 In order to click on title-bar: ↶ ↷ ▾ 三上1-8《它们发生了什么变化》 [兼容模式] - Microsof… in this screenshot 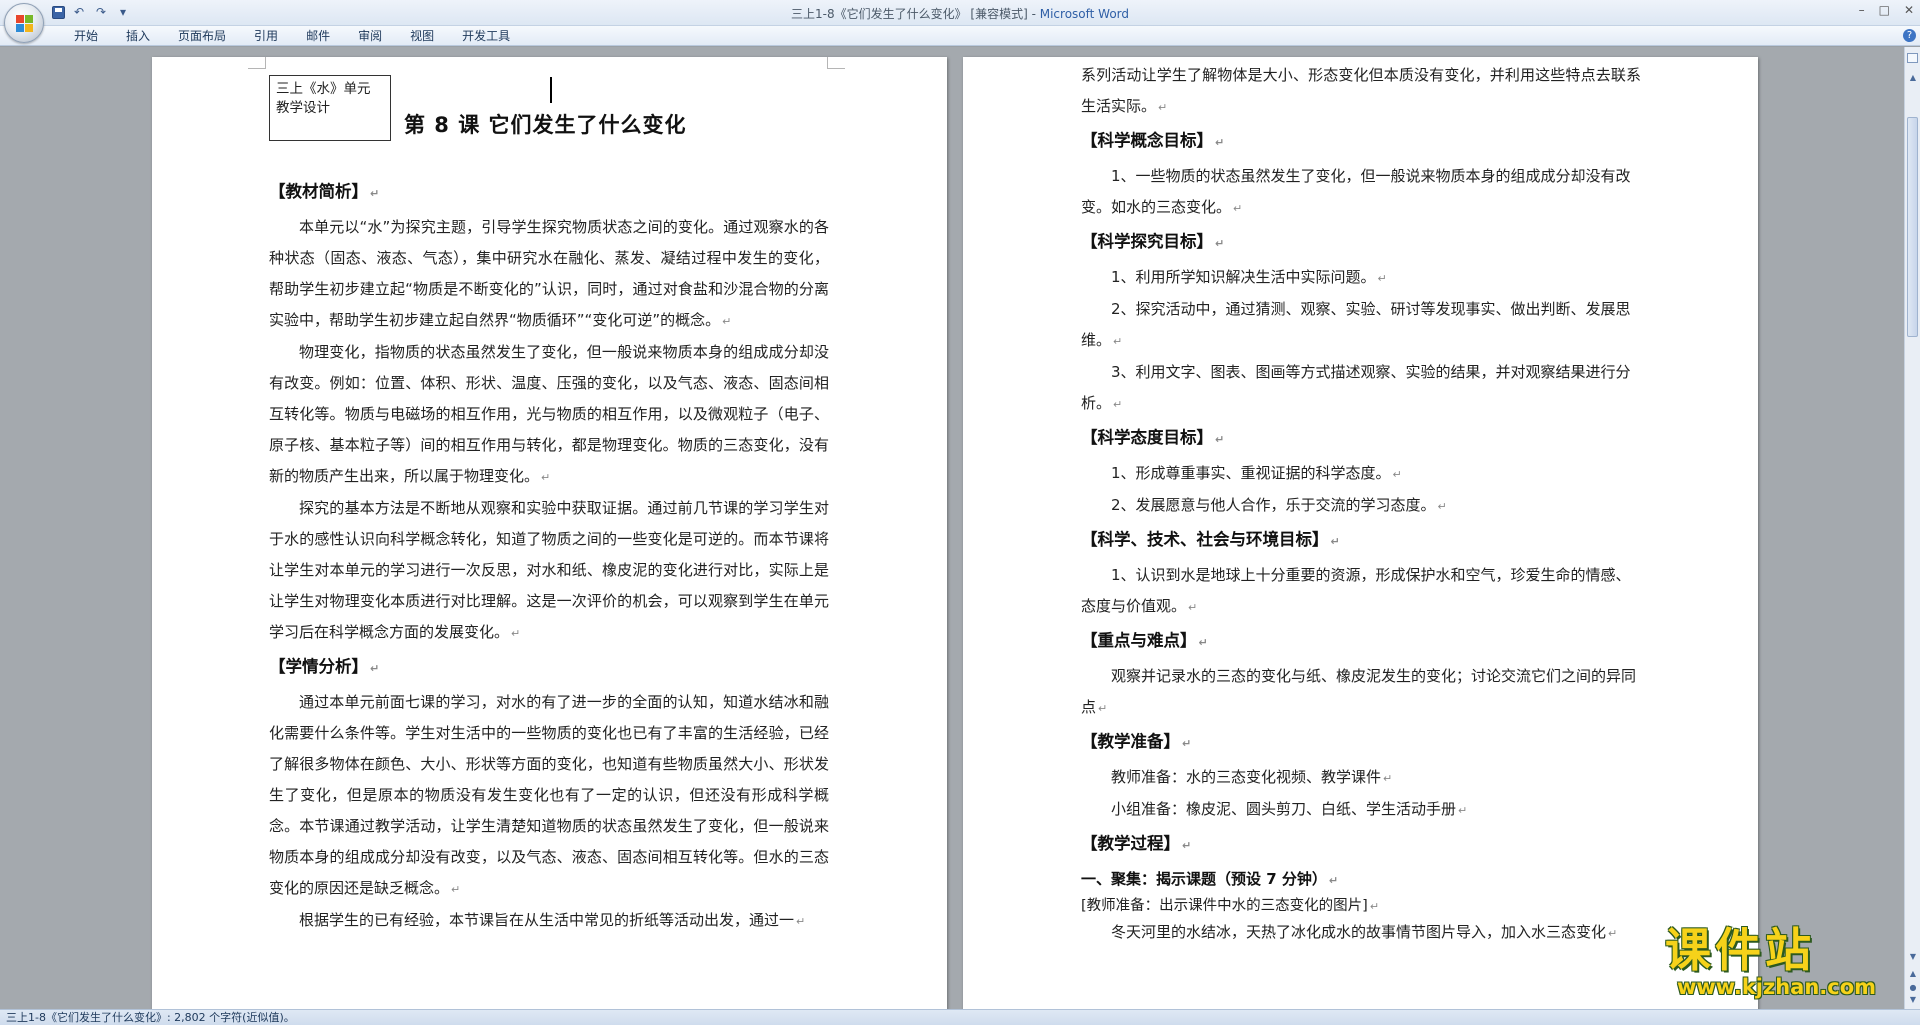, I will do `click(960, 13)`.